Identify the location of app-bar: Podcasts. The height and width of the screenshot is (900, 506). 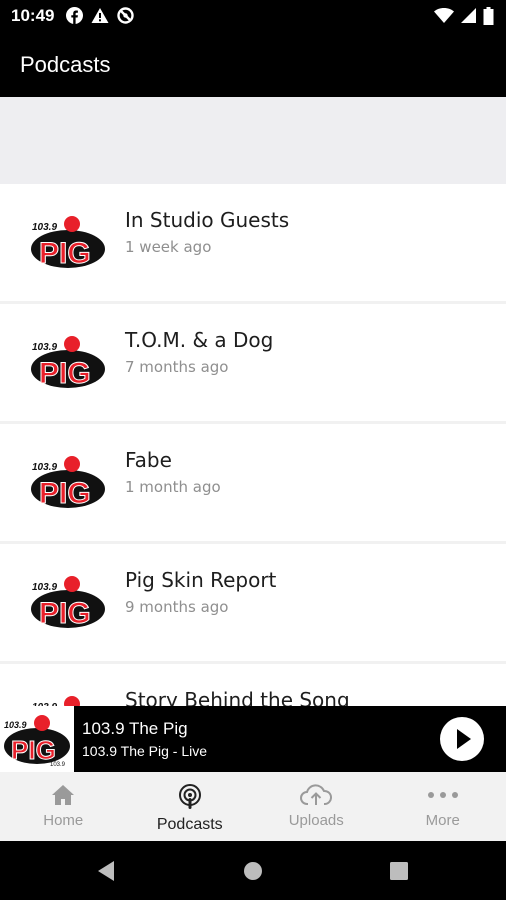
(253, 64).